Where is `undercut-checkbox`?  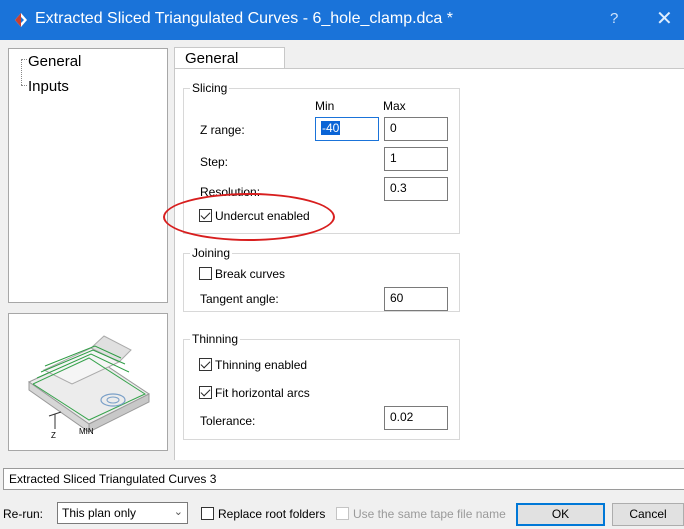 undercut-checkbox is located at coordinates (205, 215).